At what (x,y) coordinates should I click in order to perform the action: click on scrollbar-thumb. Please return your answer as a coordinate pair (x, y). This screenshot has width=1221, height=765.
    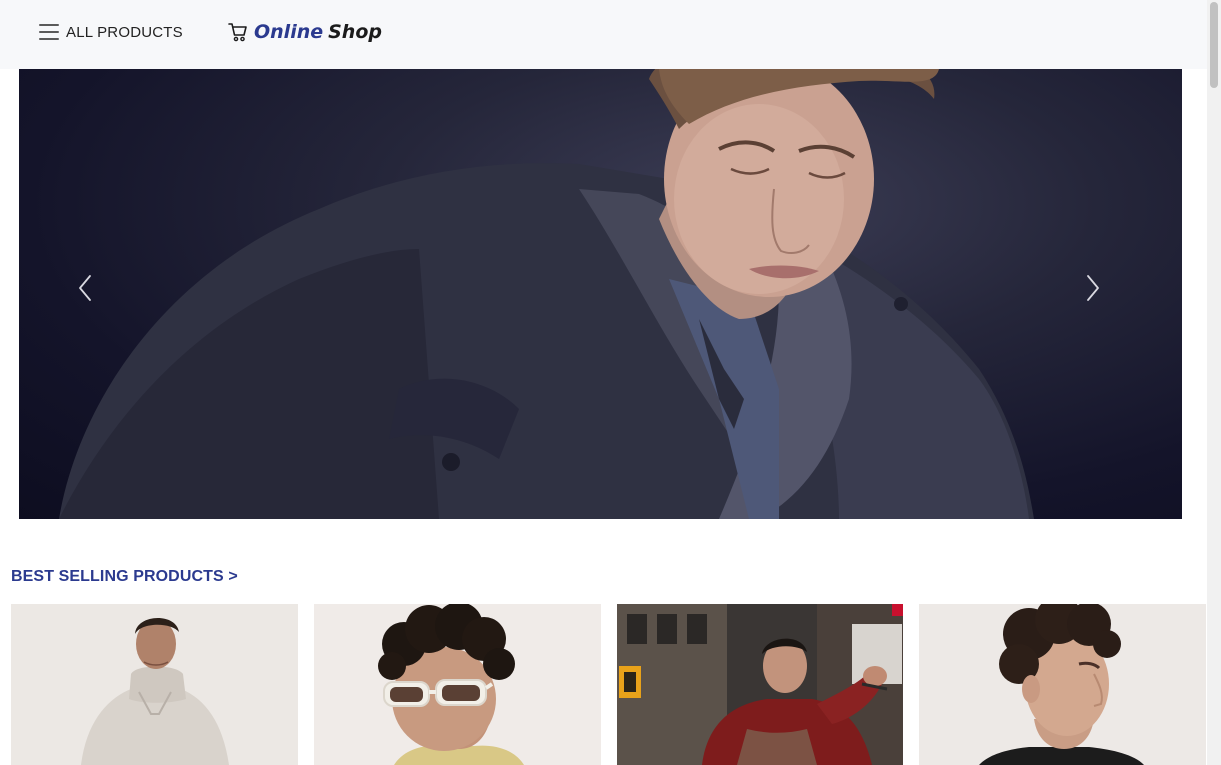
    Looking at the image, I should click on (1214, 45).